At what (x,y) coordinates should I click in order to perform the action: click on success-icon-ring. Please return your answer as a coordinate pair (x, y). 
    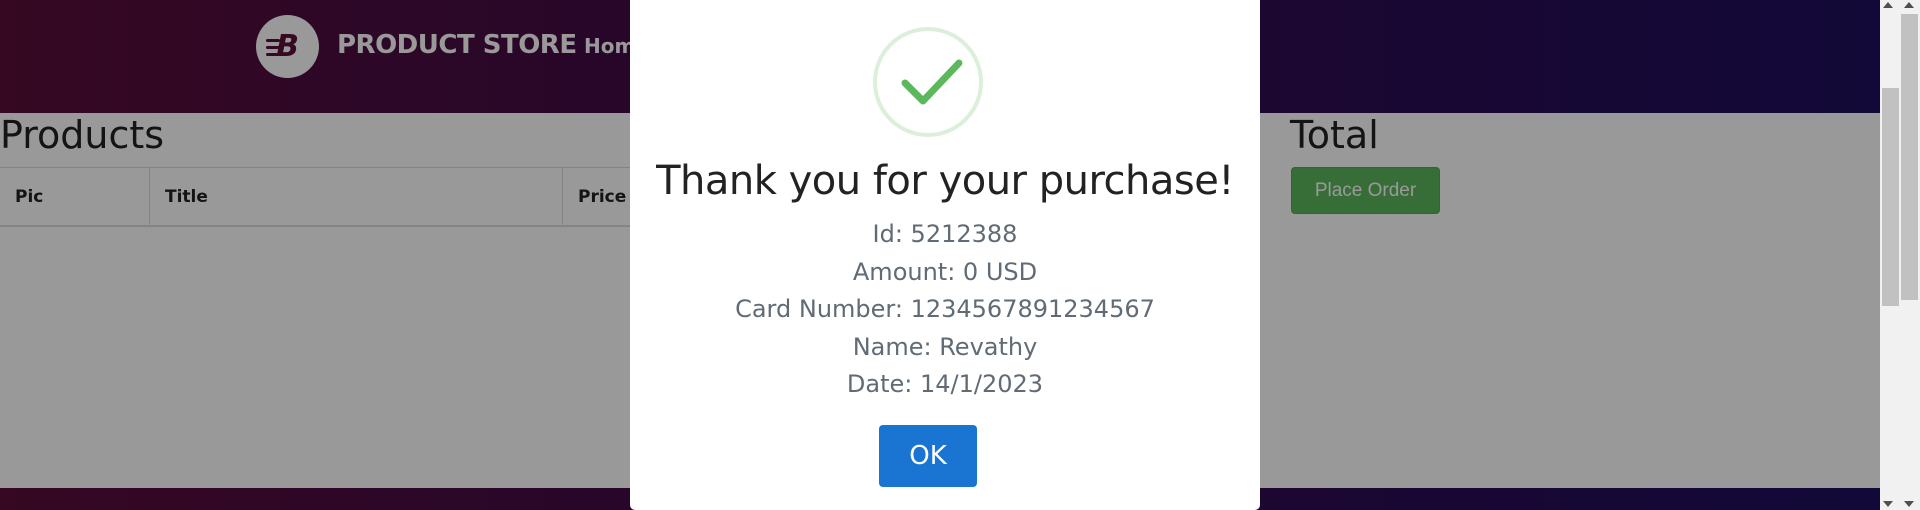
    Looking at the image, I should click on (928, 82).